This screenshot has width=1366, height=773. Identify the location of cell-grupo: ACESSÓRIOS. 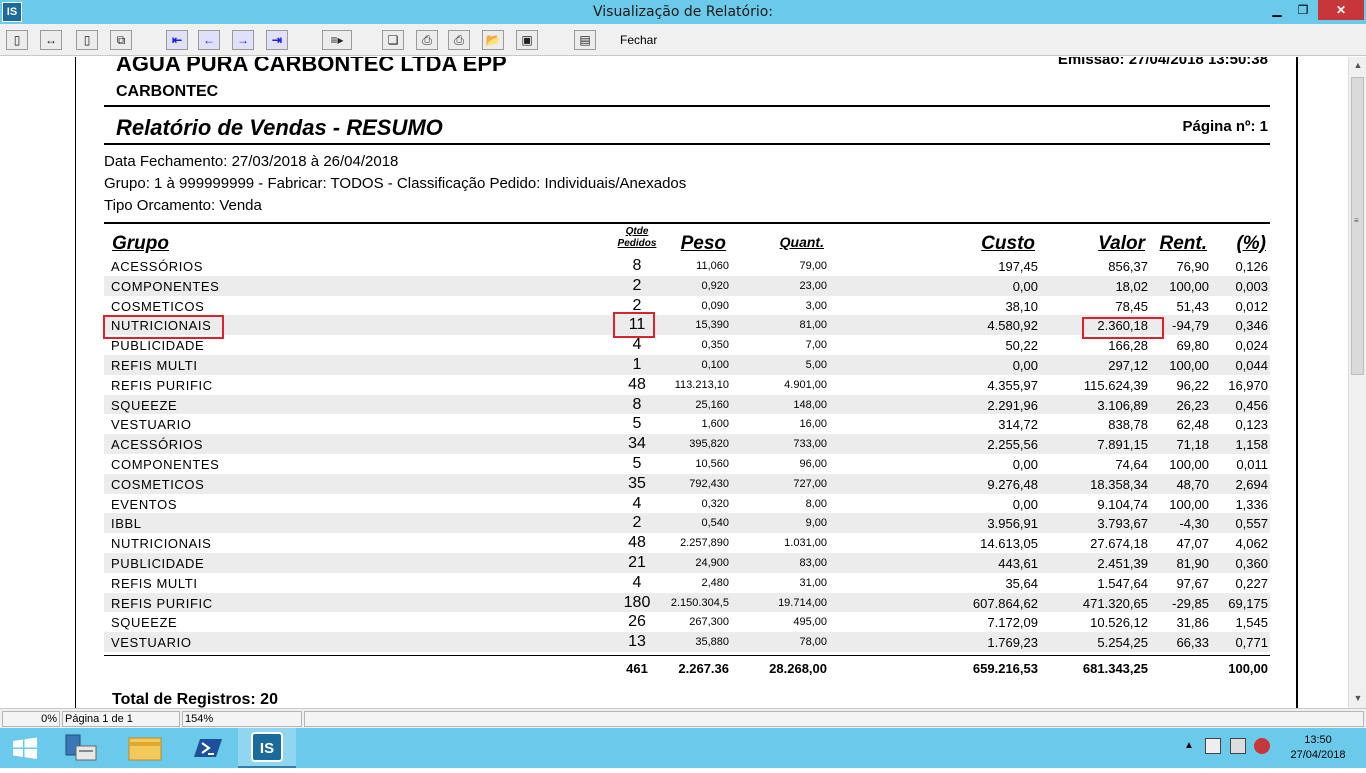
(157, 266).